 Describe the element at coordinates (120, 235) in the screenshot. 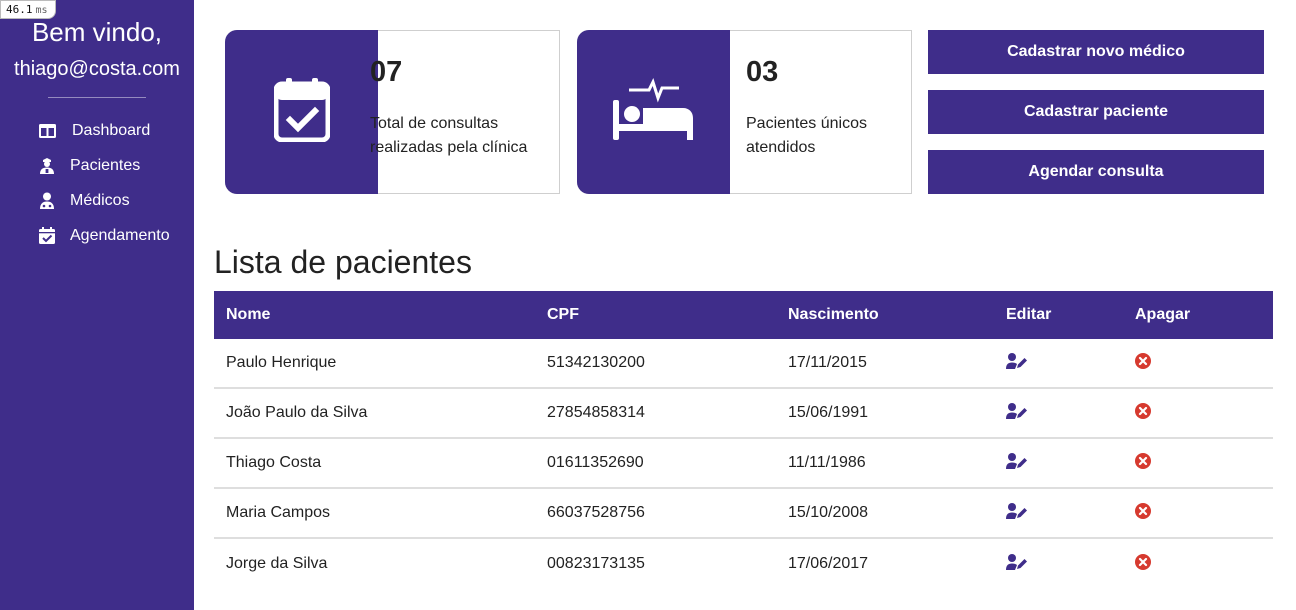

I see `sidebar-item-label: Agendamento` at that location.